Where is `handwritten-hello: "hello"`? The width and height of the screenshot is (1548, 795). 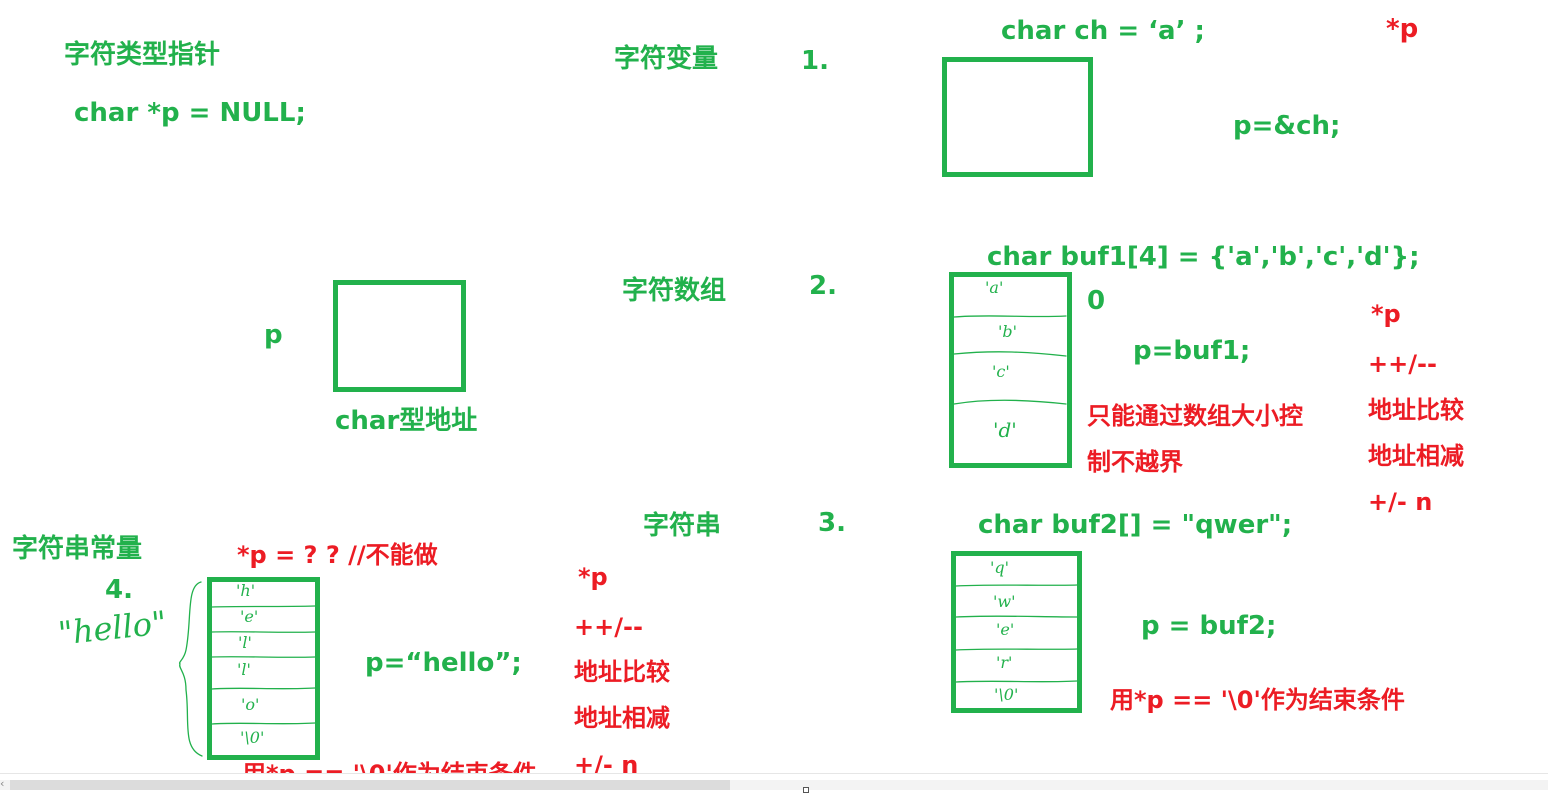 handwritten-hello: "hello" is located at coordinates (112, 628).